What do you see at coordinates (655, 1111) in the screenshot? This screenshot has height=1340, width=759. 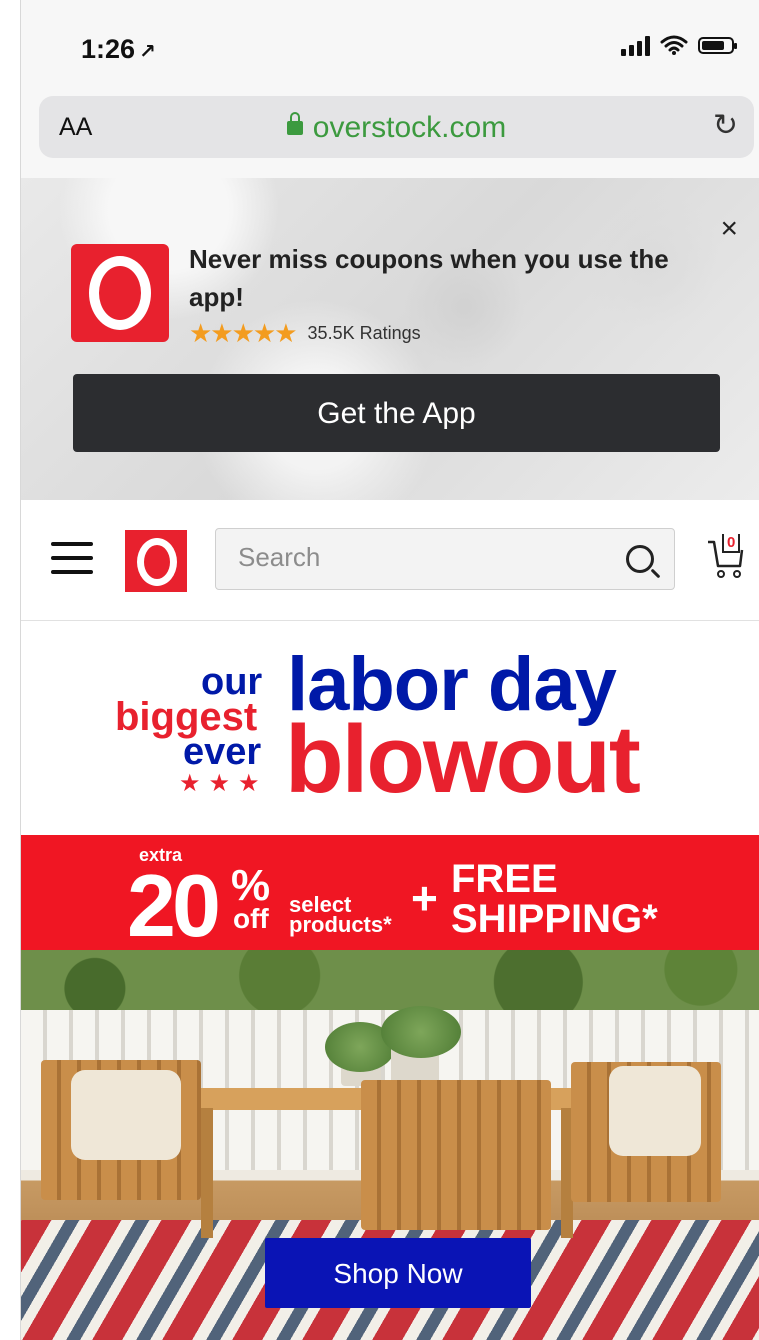 I see `chair-cushion-right` at bounding box center [655, 1111].